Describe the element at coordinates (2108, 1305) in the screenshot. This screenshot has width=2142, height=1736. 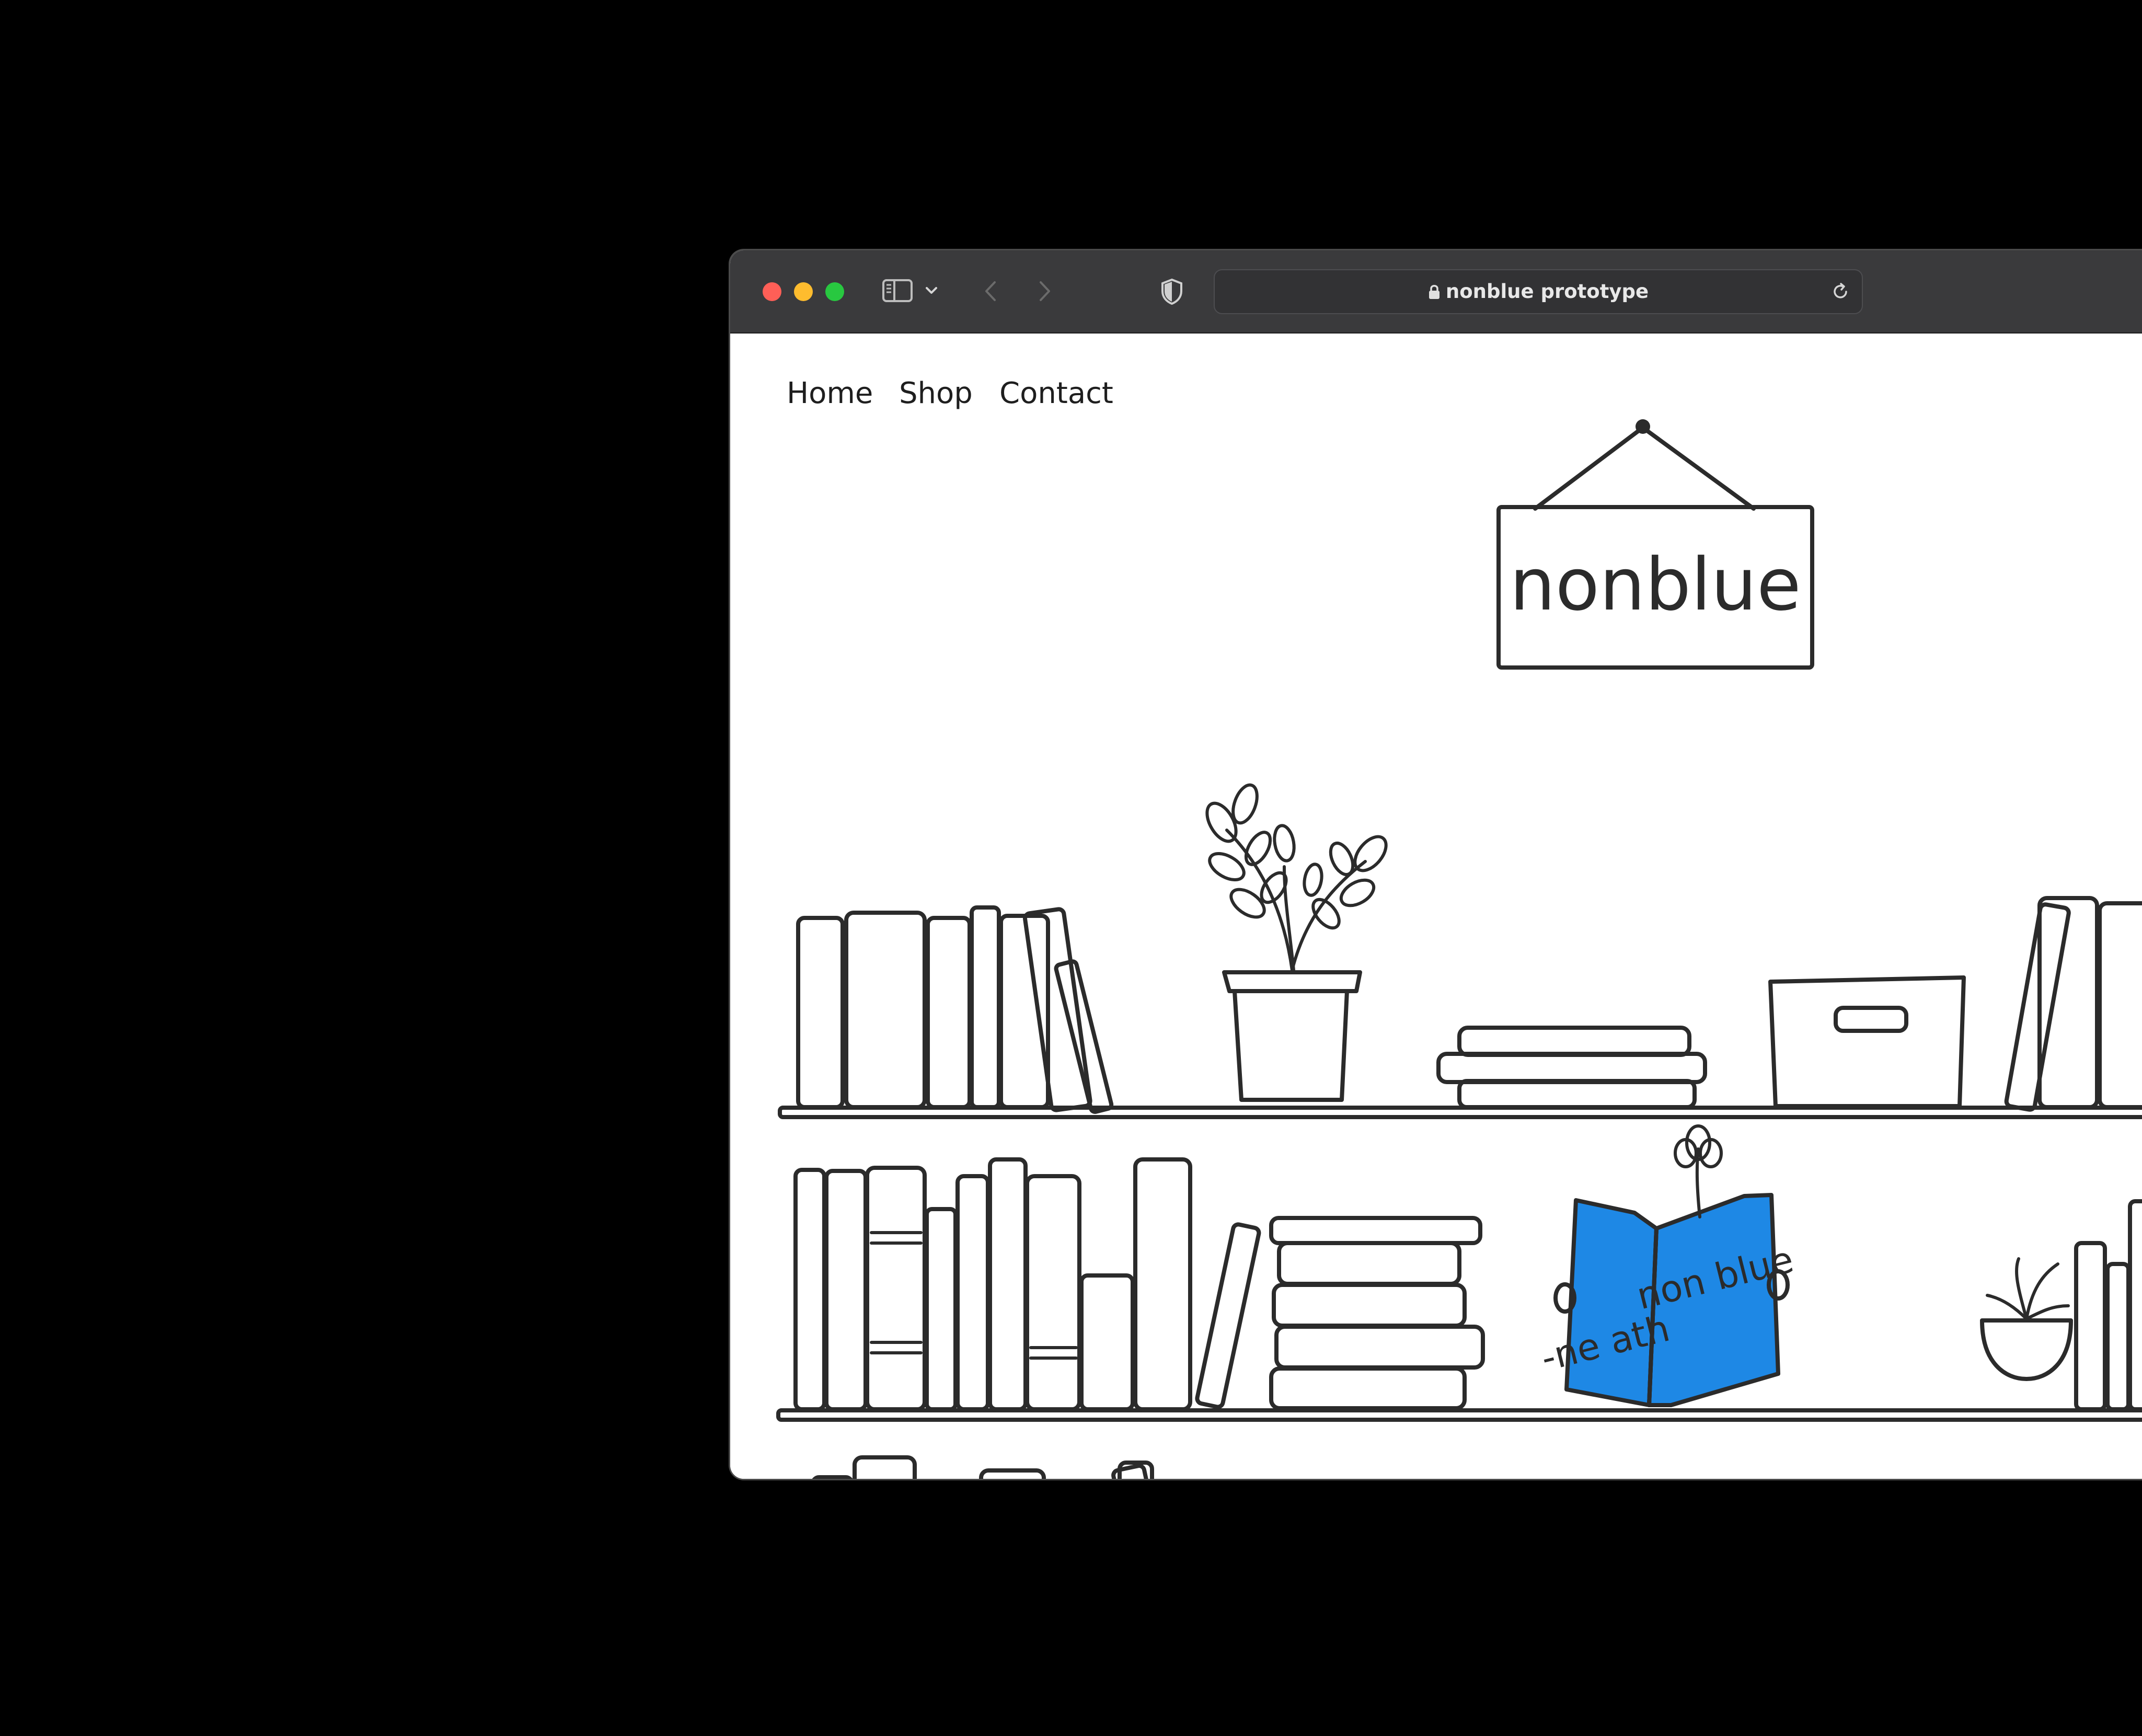
I see `middle-shelf-books-right` at that location.